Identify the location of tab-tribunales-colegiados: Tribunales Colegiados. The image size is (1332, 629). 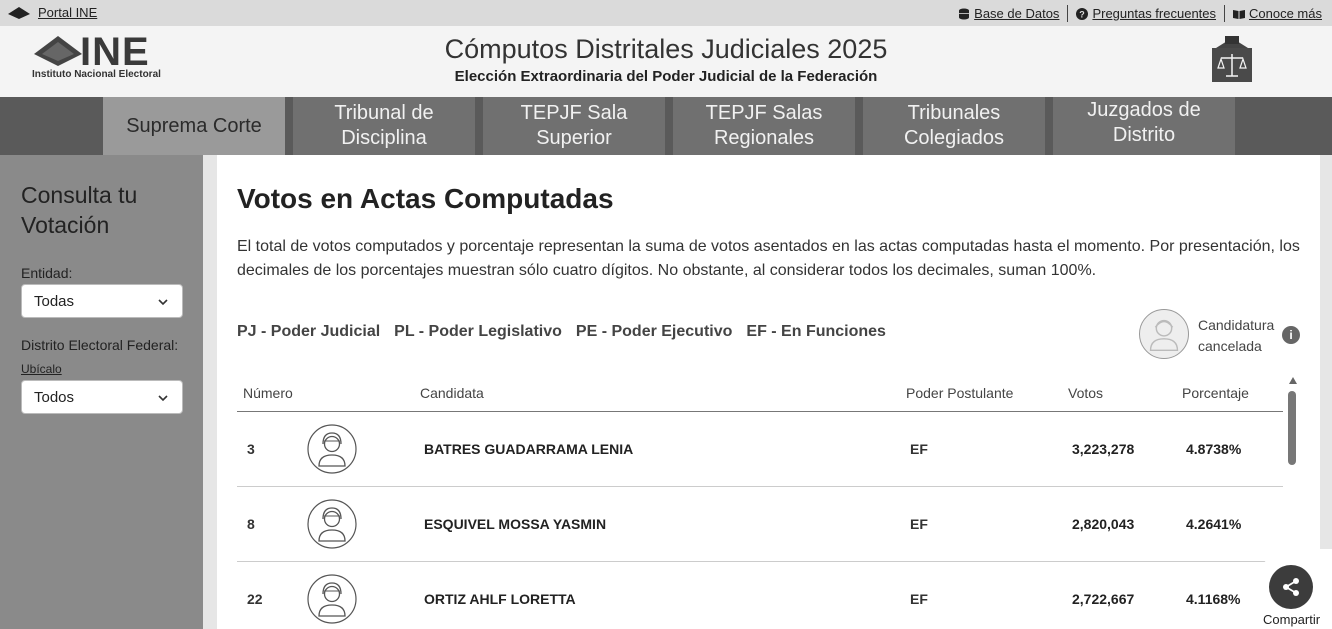
(954, 126).